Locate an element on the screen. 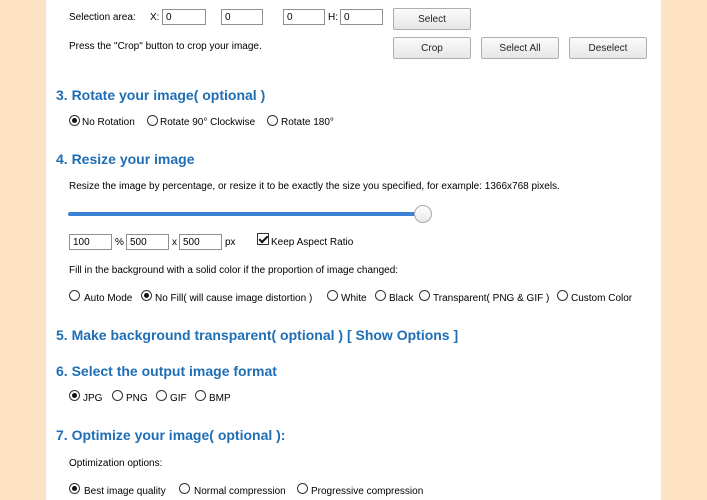 This screenshot has width=707, height=500. rotate-90-radio is located at coordinates (152, 120).